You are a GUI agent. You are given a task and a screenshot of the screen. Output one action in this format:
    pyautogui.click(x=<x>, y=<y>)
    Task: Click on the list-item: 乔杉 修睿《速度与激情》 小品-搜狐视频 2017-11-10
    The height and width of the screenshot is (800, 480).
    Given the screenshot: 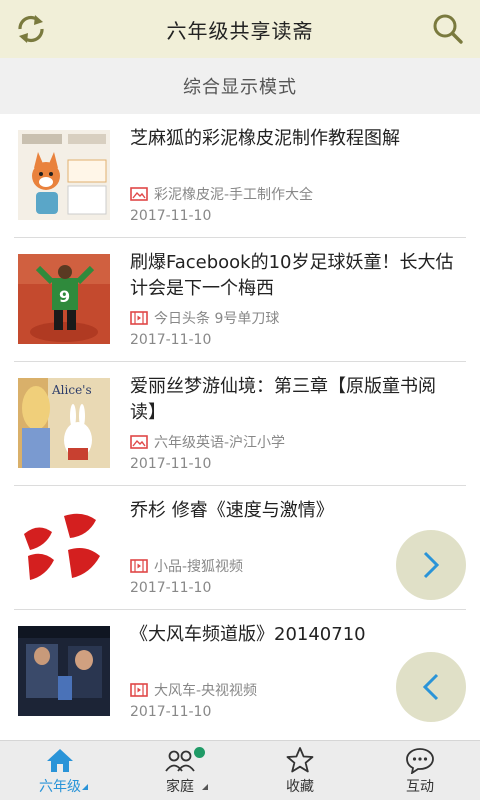 What is the action you would take?
    pyautogui.click(x=240, y=548)
    